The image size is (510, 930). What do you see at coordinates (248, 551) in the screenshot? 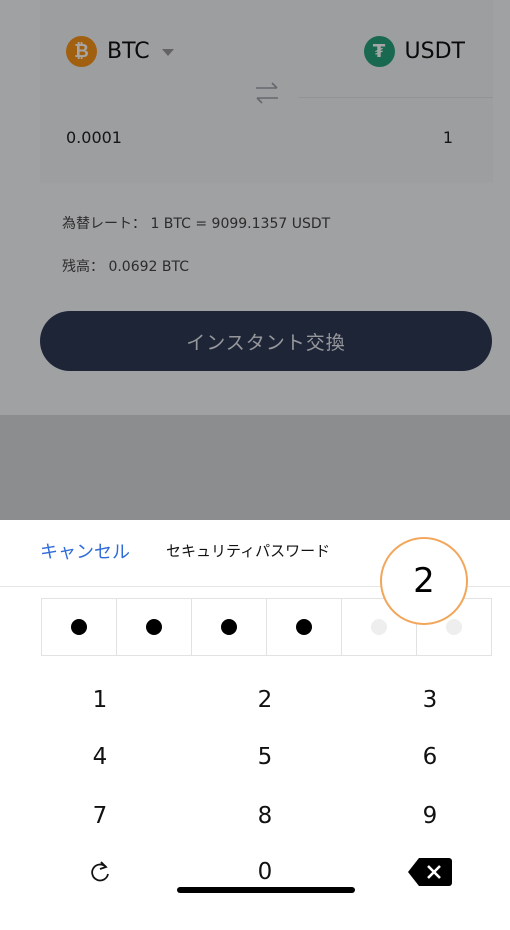
I see `sheet-title: セキュリティパスワード` at bounding box center [248, 551].